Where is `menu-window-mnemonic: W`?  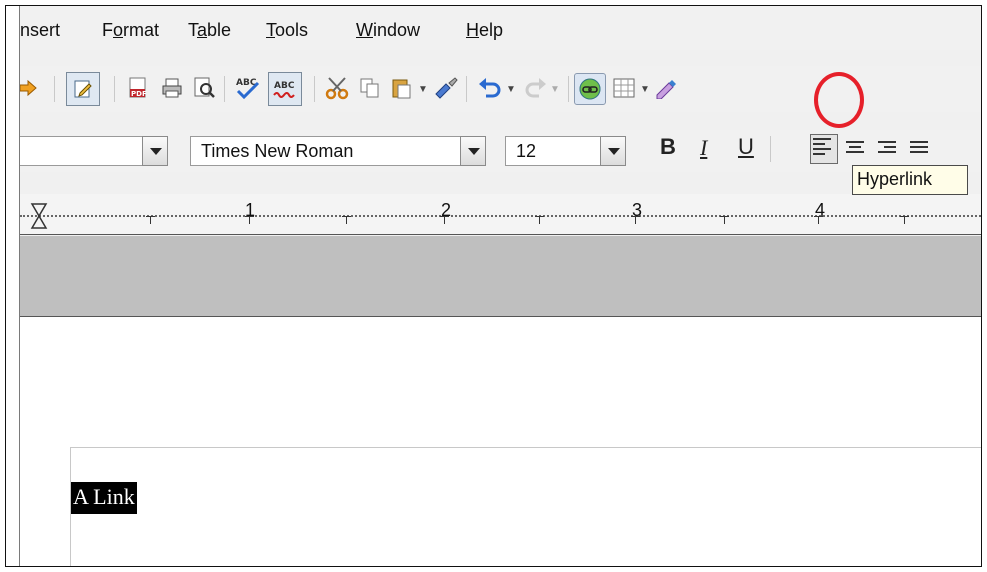 menu-window-mnemonic: W is located at coordinates (364, 30).